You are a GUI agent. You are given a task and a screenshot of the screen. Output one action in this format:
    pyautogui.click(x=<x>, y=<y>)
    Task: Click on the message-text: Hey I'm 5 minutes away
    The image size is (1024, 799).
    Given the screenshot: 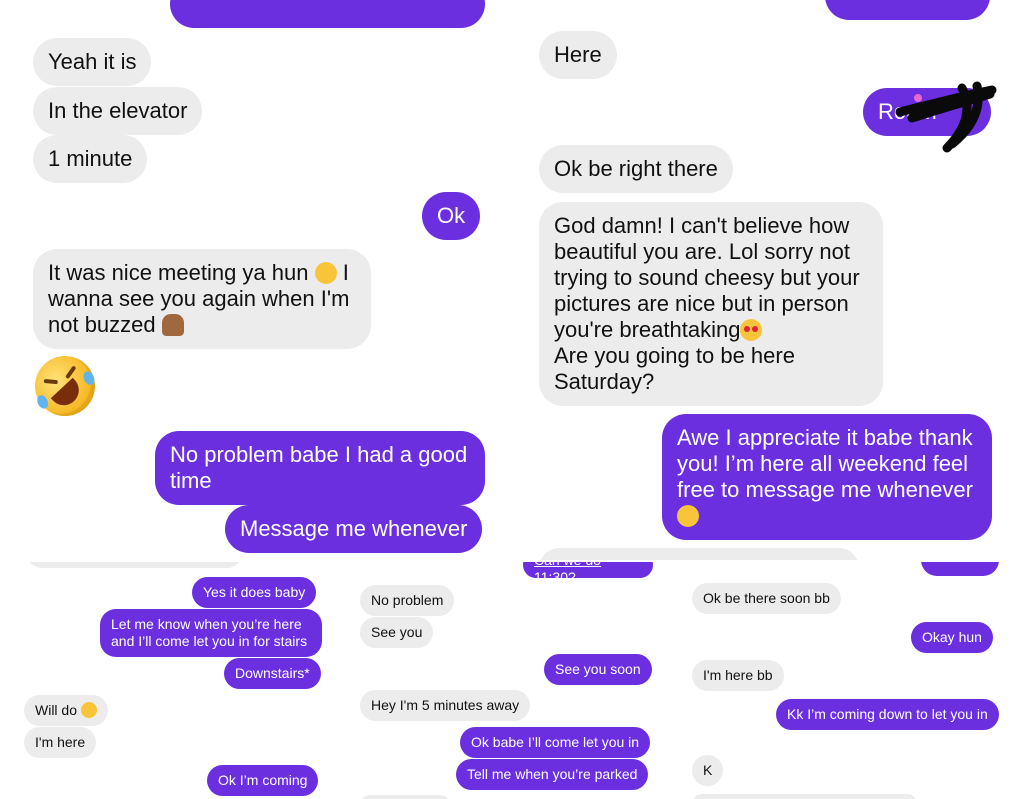 What is the action you would take?
    pyautogui.click(x=445, y=705)
    